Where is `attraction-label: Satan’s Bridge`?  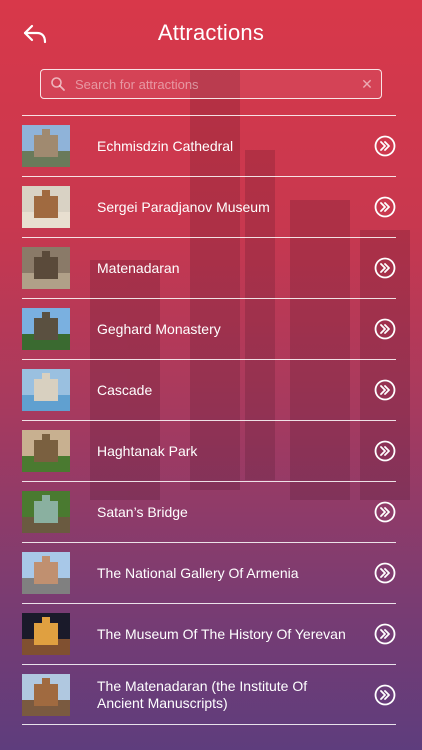 attraction-label: Satan’s Bridge is located at coordinates (142, 511).